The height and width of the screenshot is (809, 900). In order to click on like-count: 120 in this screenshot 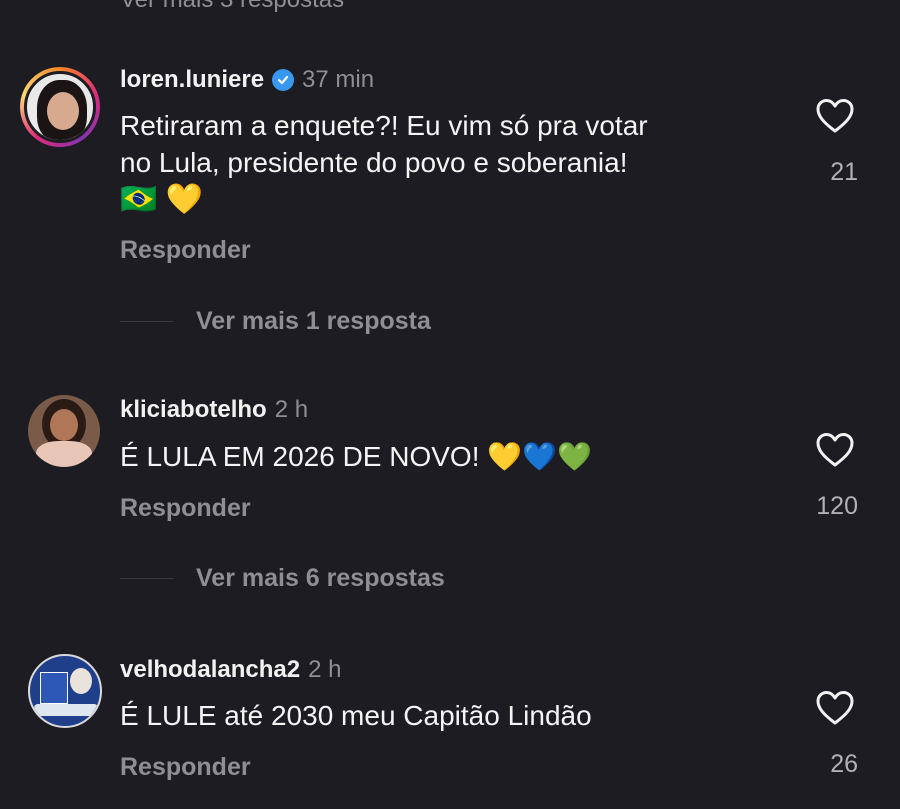, I will do `click(837, 506)`.